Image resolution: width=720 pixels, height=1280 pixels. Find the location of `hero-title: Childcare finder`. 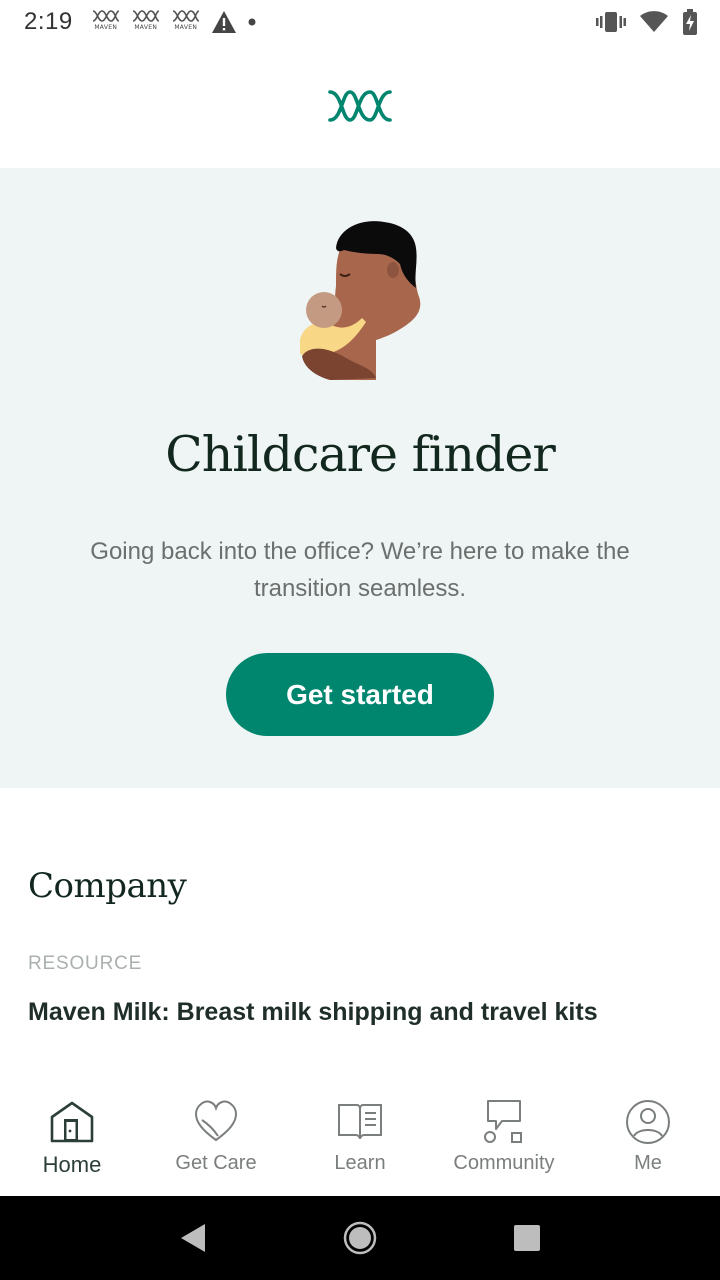

hero-title: Childcare finder is located at coordinates (360, 454).